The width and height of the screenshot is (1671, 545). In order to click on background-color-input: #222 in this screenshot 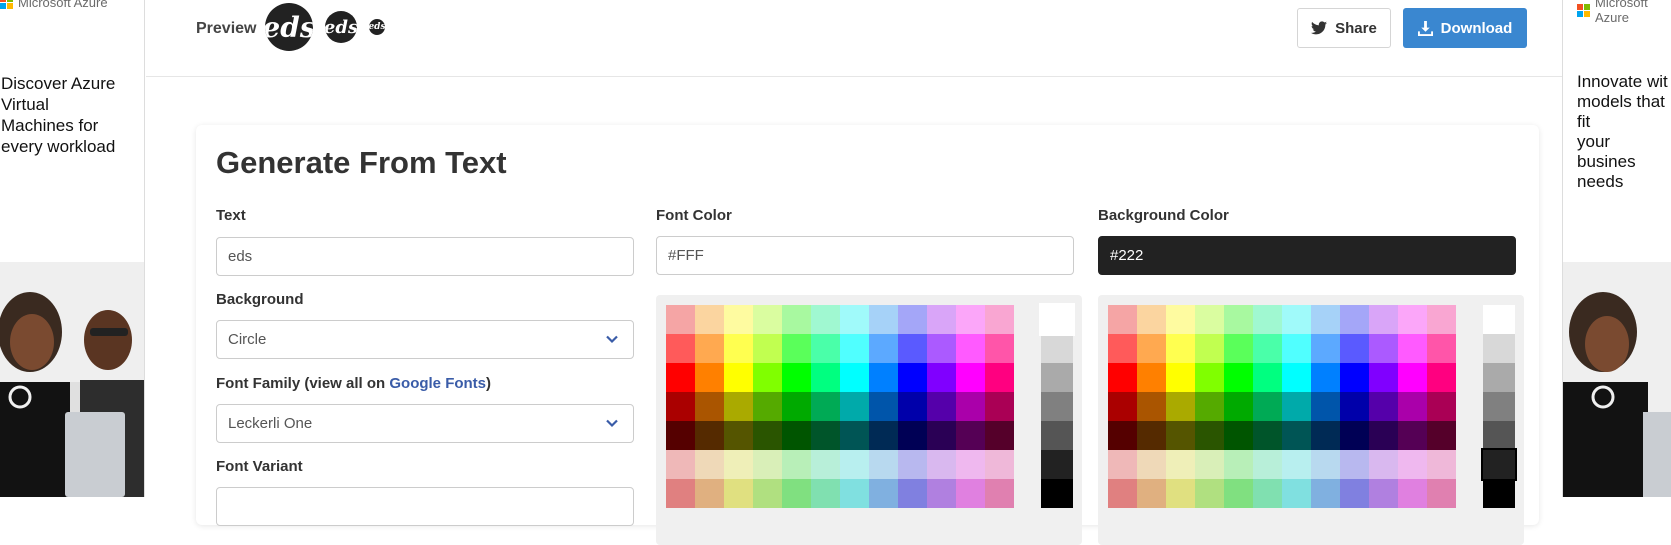, I will do `click(1307, 255)`.